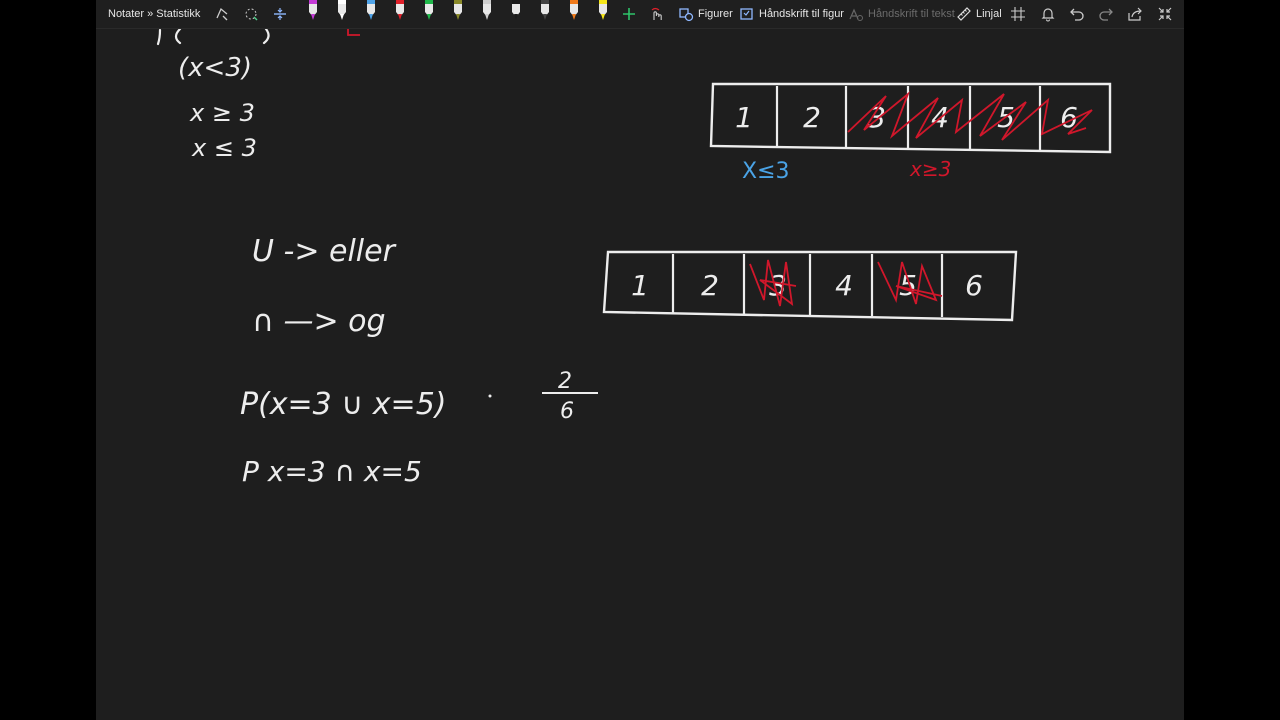  What do you see at coordinates (224, 148) in the screenshot?
I see `note-x-le-3: x ≤ 3` at bounding box center [224, 148].